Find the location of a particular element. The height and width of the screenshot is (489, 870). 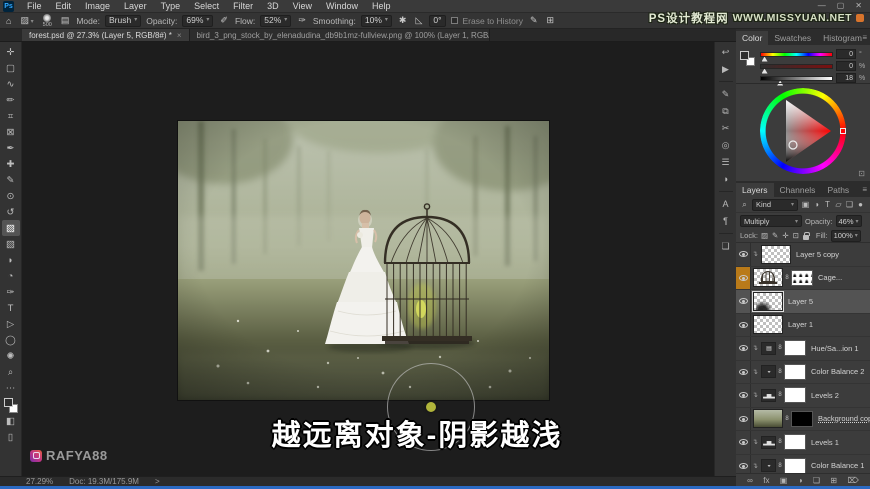

menu-window: Window is located at coordinates (342, 6).